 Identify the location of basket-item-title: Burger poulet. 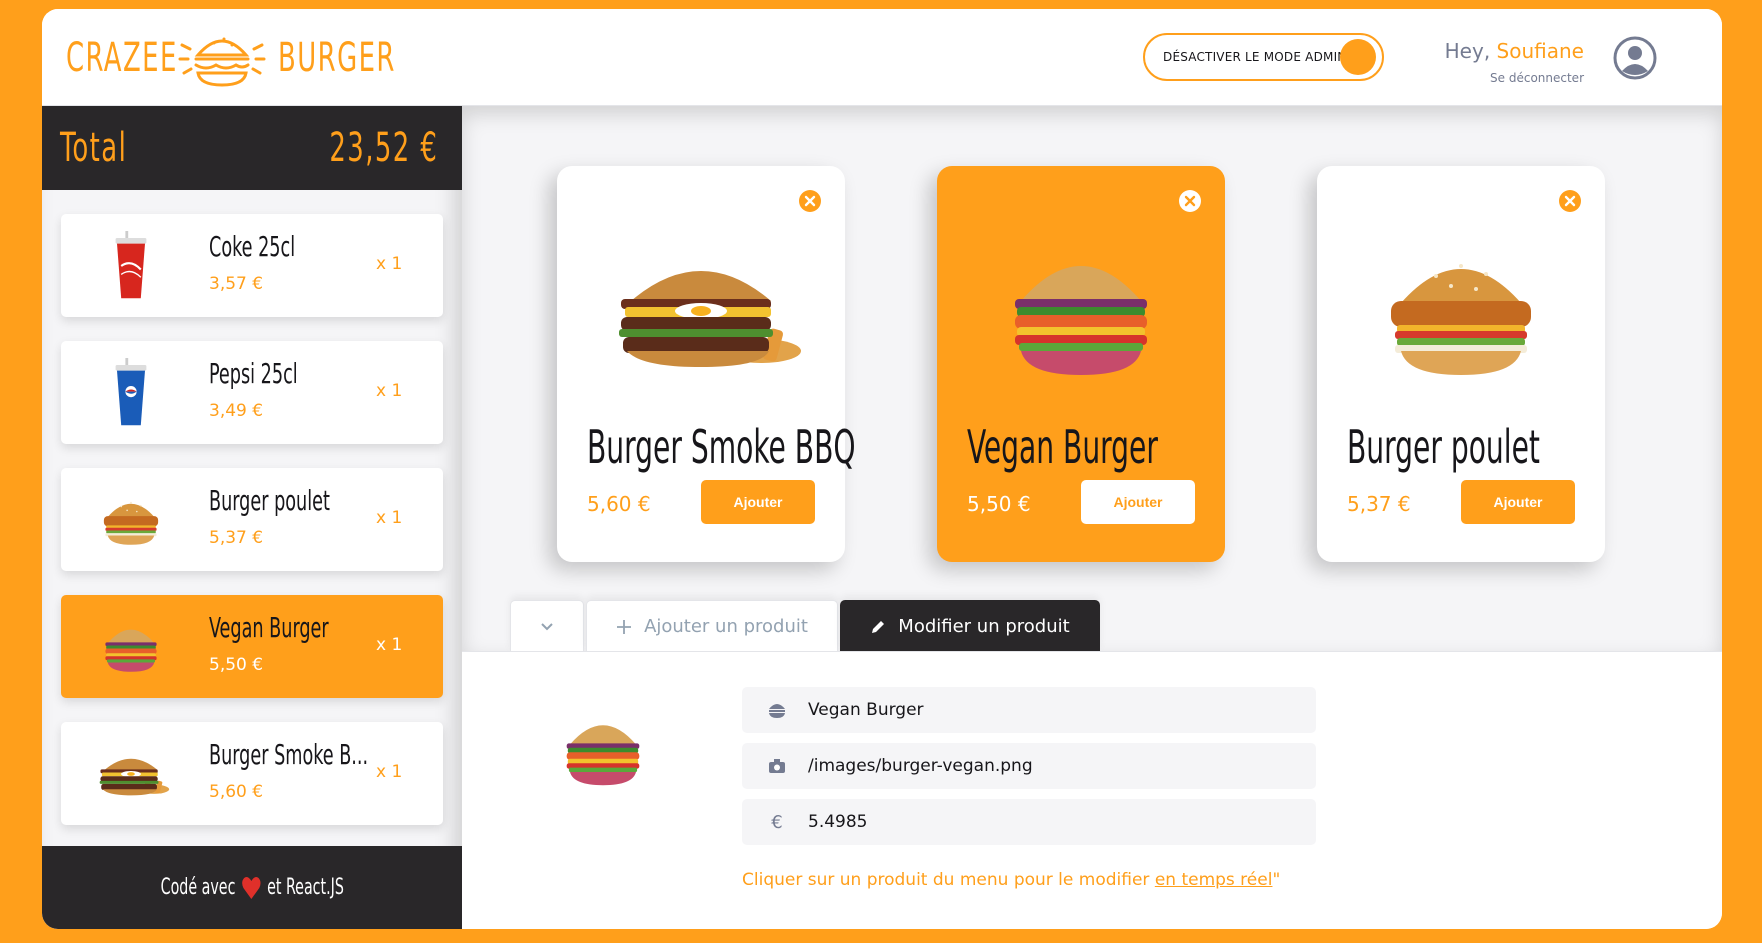
(269, 500).